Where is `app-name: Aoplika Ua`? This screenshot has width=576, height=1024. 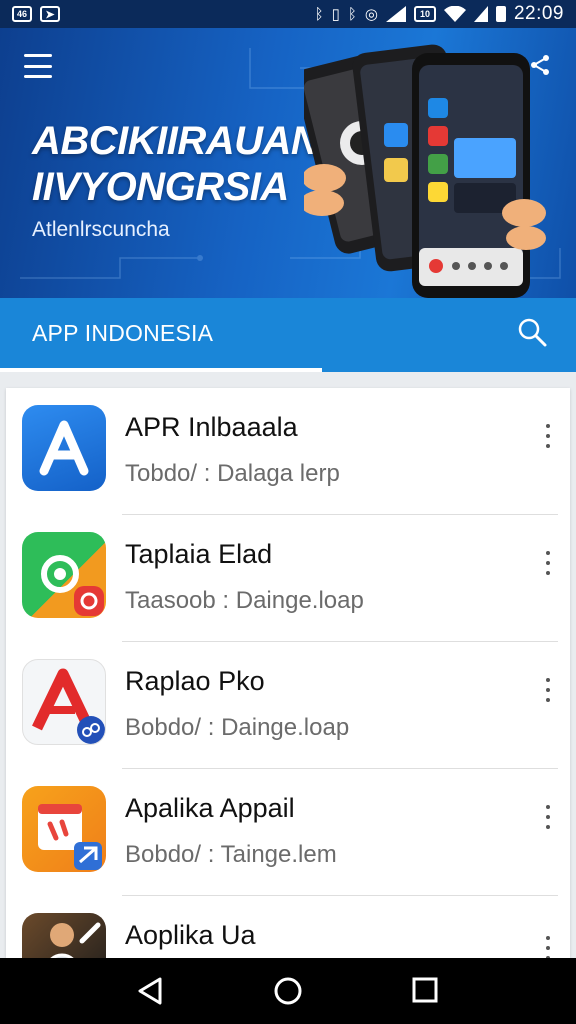 app-name: Aoplika Ua is located at coordinates (190, 935).